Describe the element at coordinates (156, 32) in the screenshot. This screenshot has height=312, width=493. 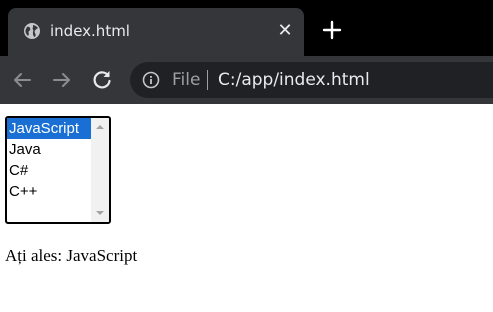
I see `tab-index-html: index.html ✕` at that location.